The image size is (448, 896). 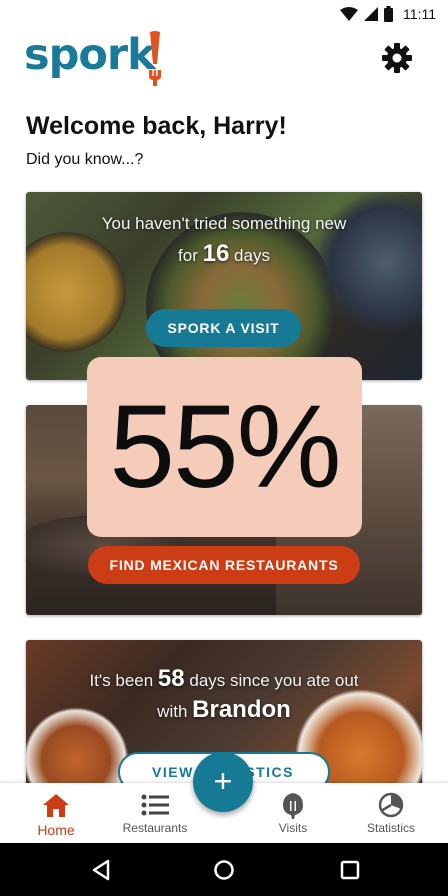 I want to click on battery-icon, so click(x=389, y=14).